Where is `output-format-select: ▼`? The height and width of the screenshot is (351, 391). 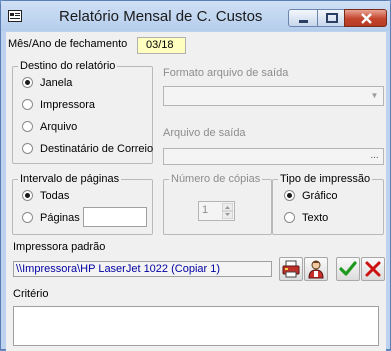
output-format-select: ▼ is located at coordinates (273, 96).